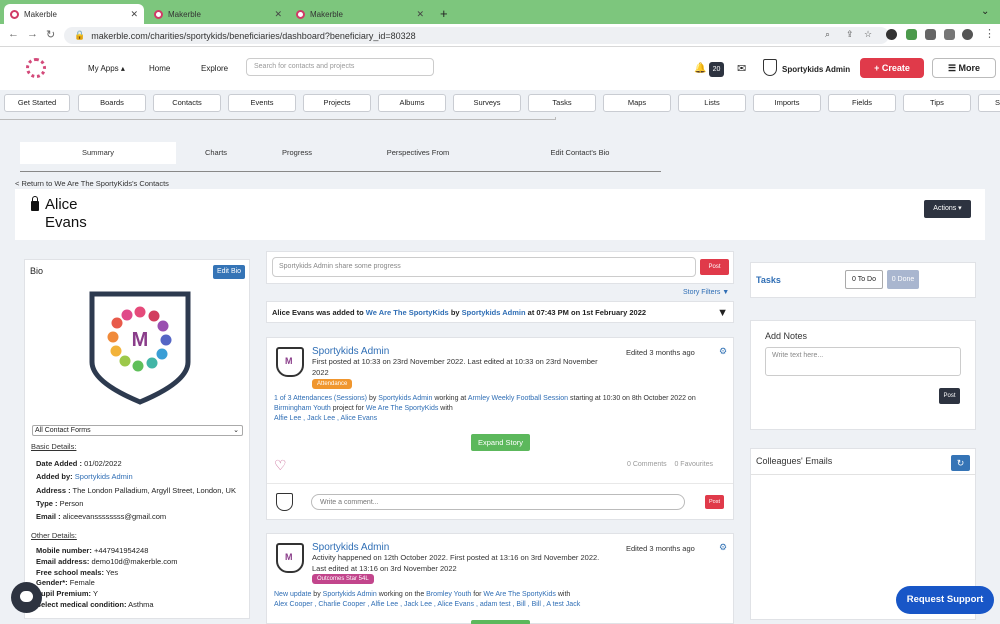 This screenshot has height=624, width=1000. What do you see at coordinates (989, 103) in the screenshot?
I see `module-more: S` at bounding box center [989, 103].